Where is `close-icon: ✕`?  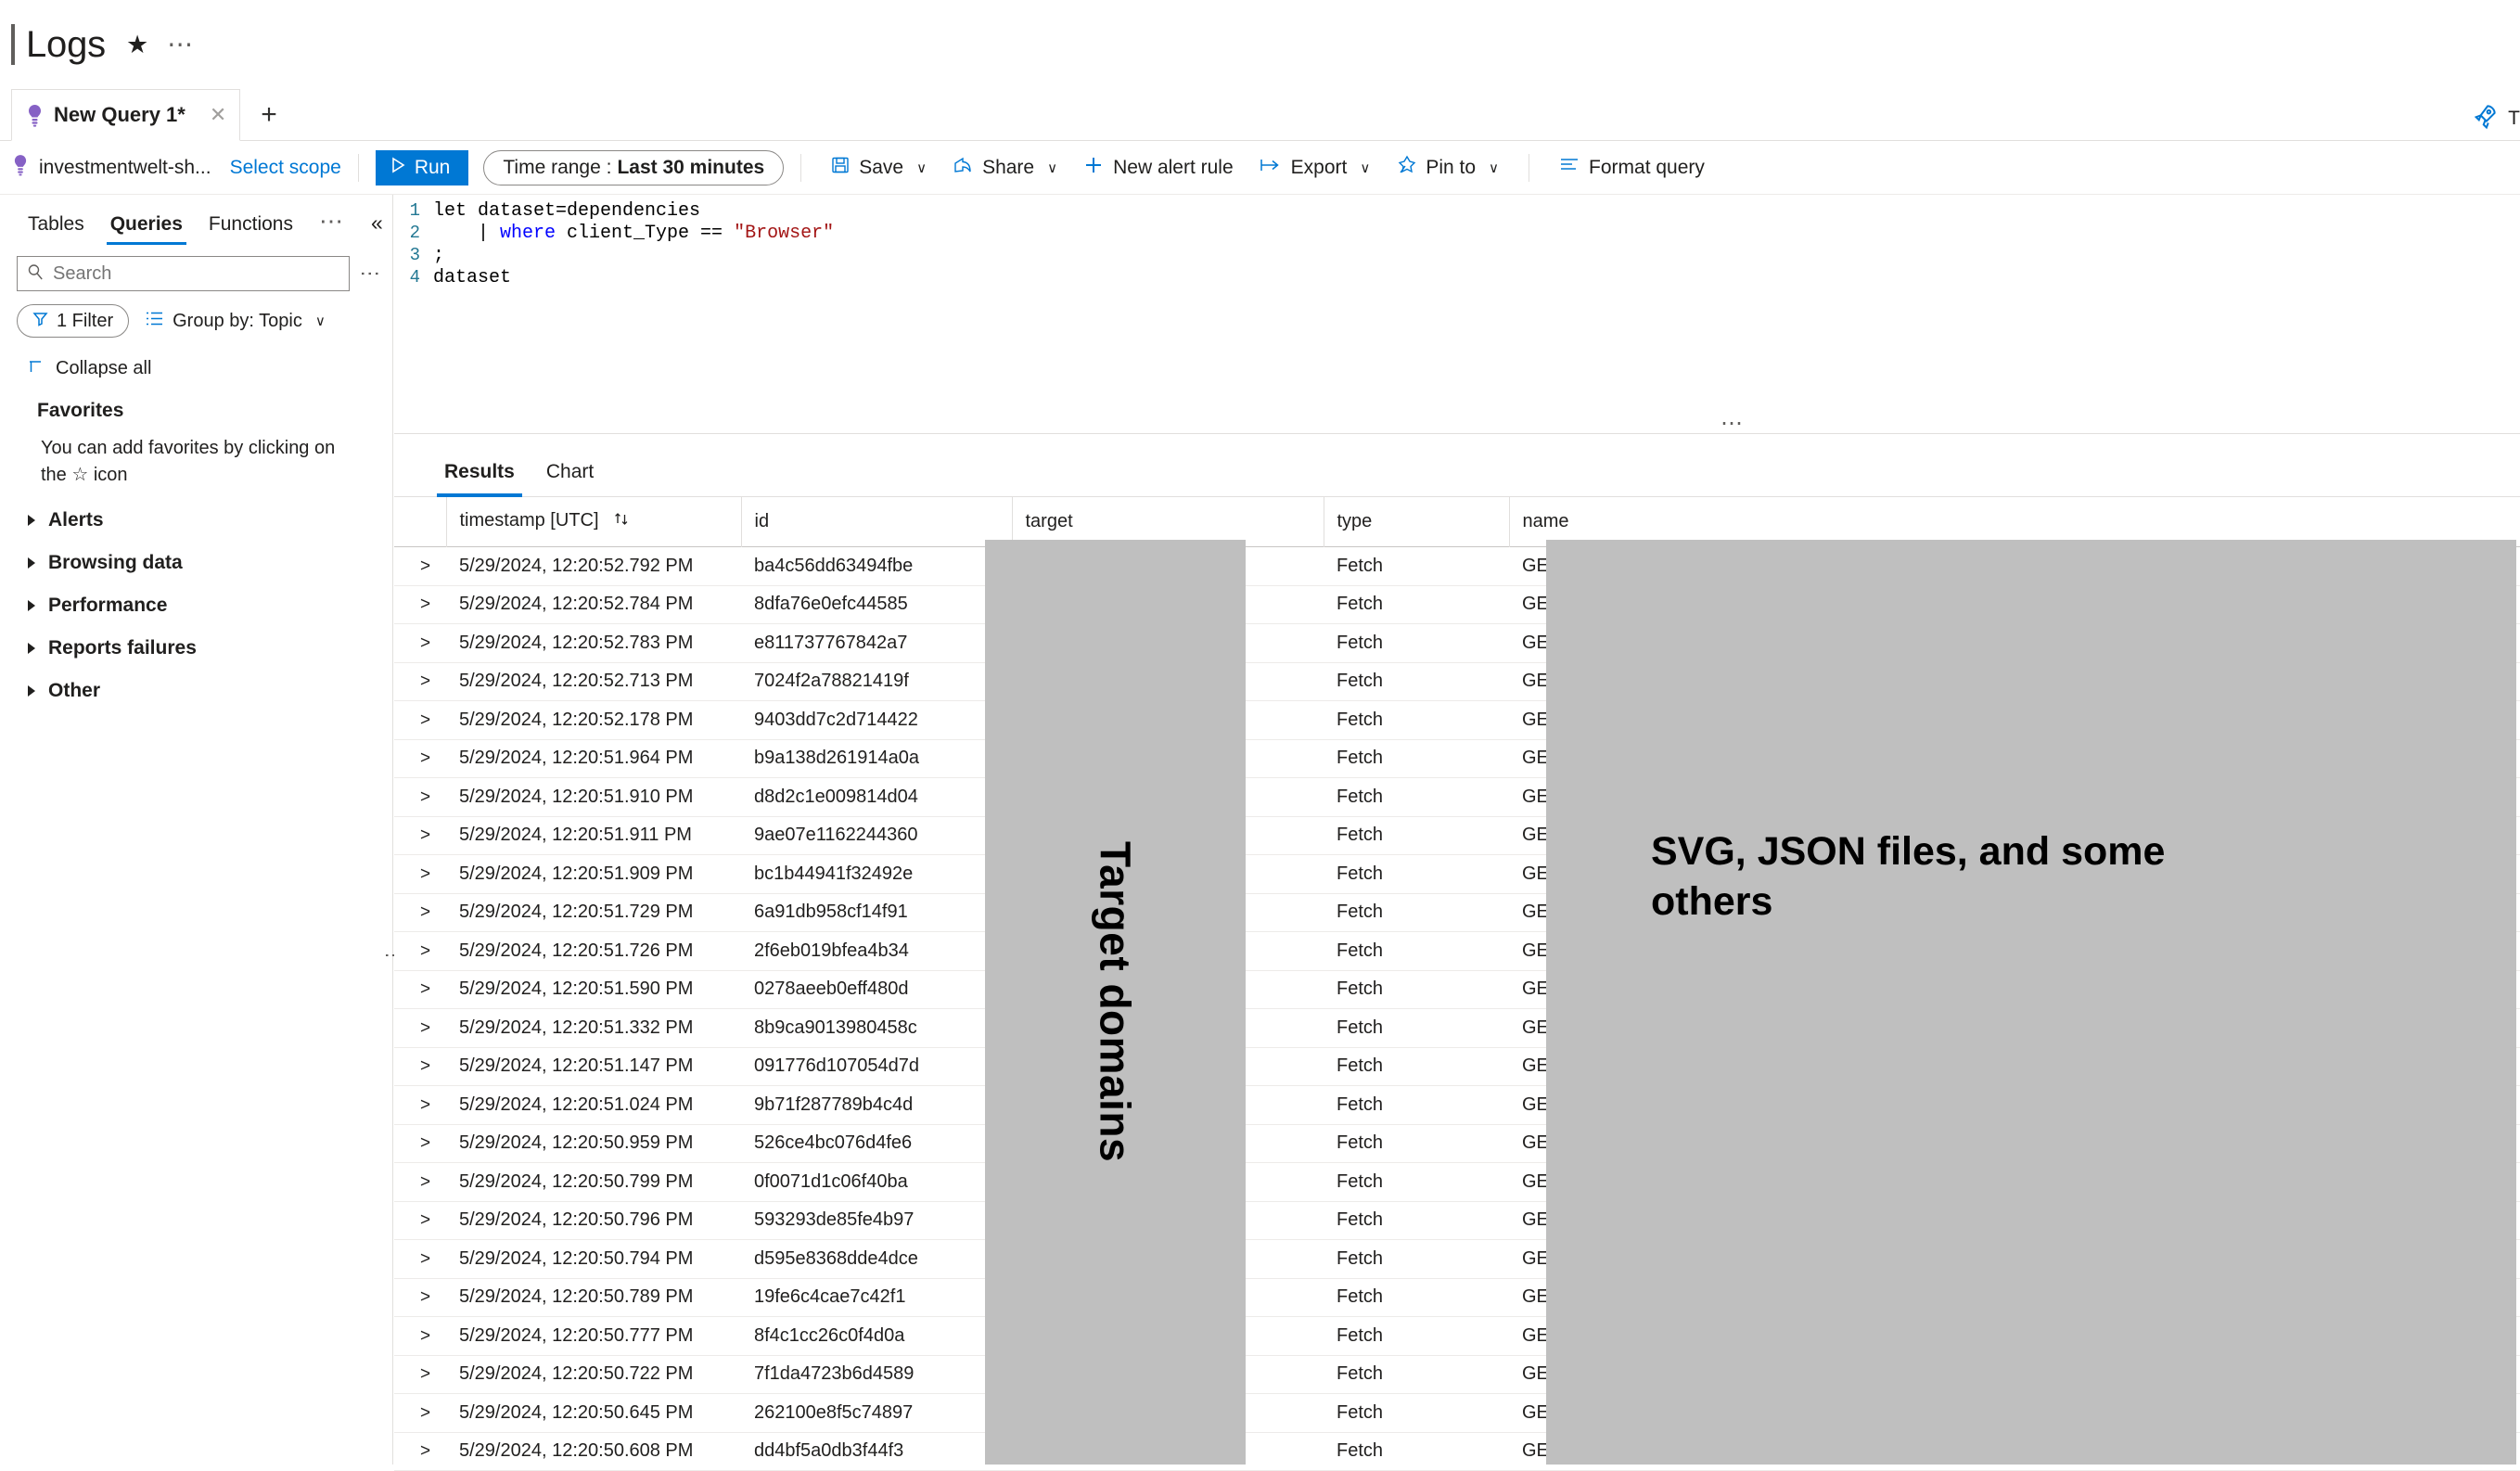 close-icon: ✕ is located at coordinates (218, 115).